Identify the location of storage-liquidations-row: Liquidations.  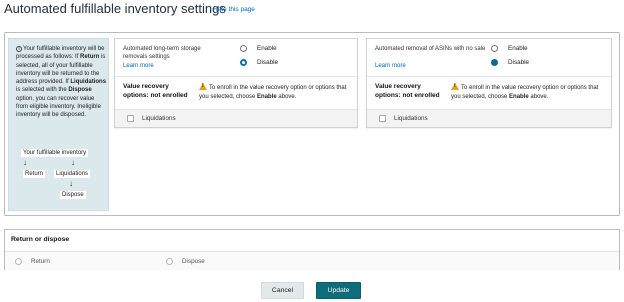
(236, 118).